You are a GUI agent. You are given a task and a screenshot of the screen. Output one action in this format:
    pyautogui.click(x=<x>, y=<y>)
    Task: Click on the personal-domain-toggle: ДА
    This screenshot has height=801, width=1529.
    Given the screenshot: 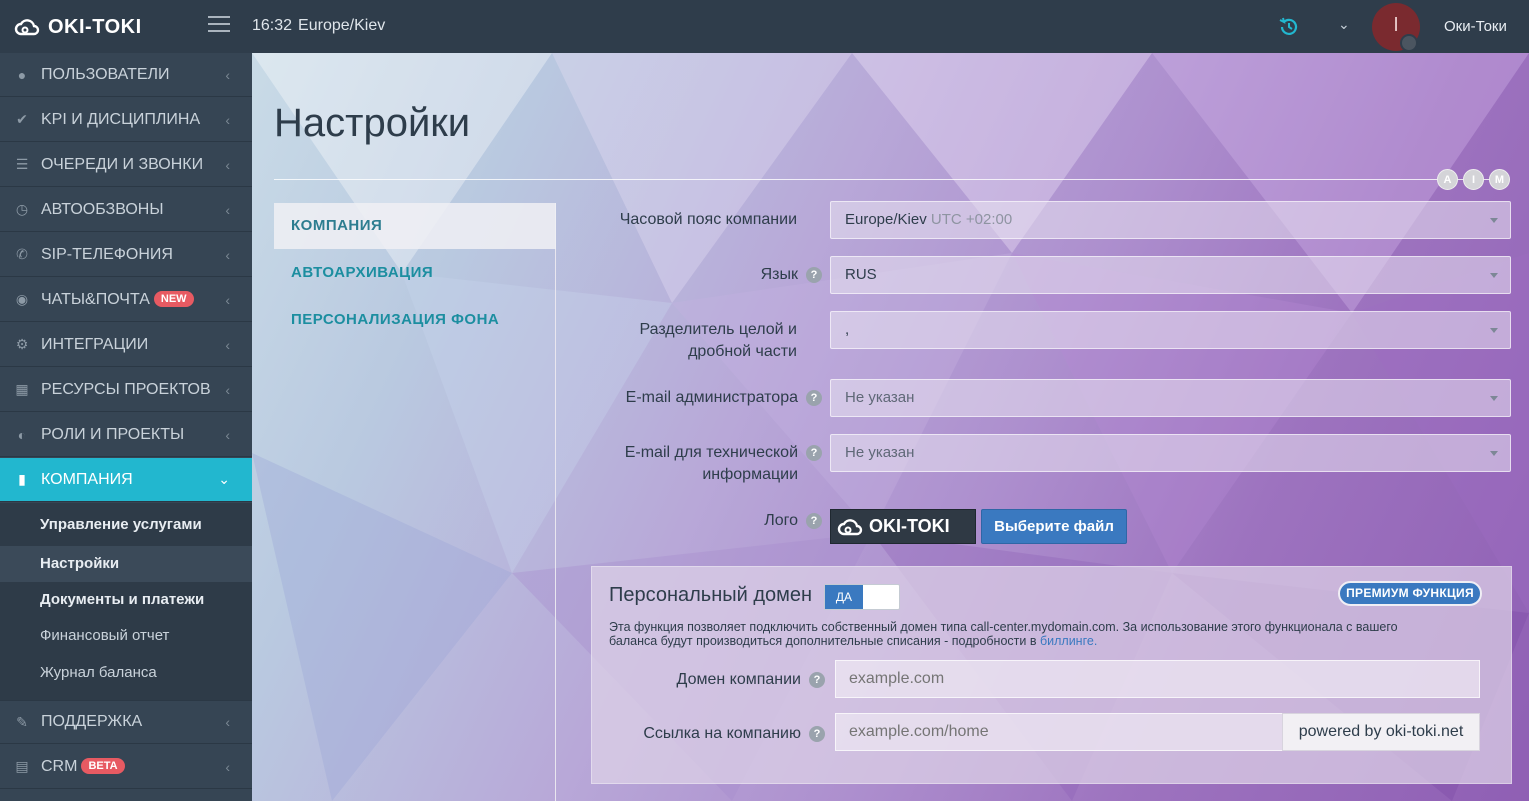 What is the action you would take?
    pyautogui.click(x=862, y=597)
    